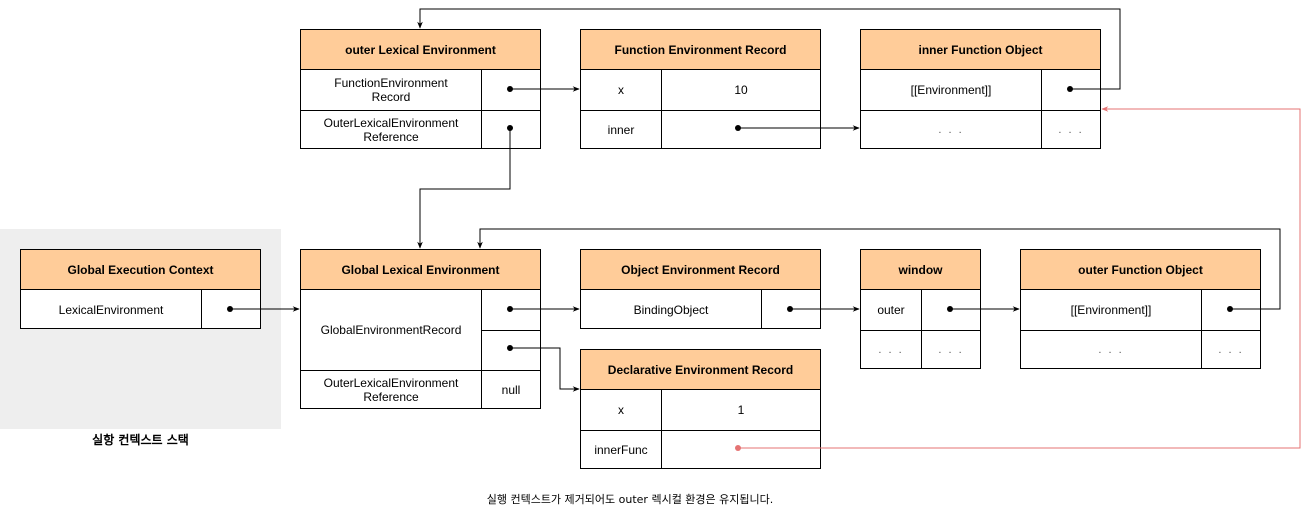 The height and width of the screenshot is (509, 1310). What do you see at coordinates (510, 90) in the screenshot?
I see `function-record-pointer` at bounding box center [510, 90].